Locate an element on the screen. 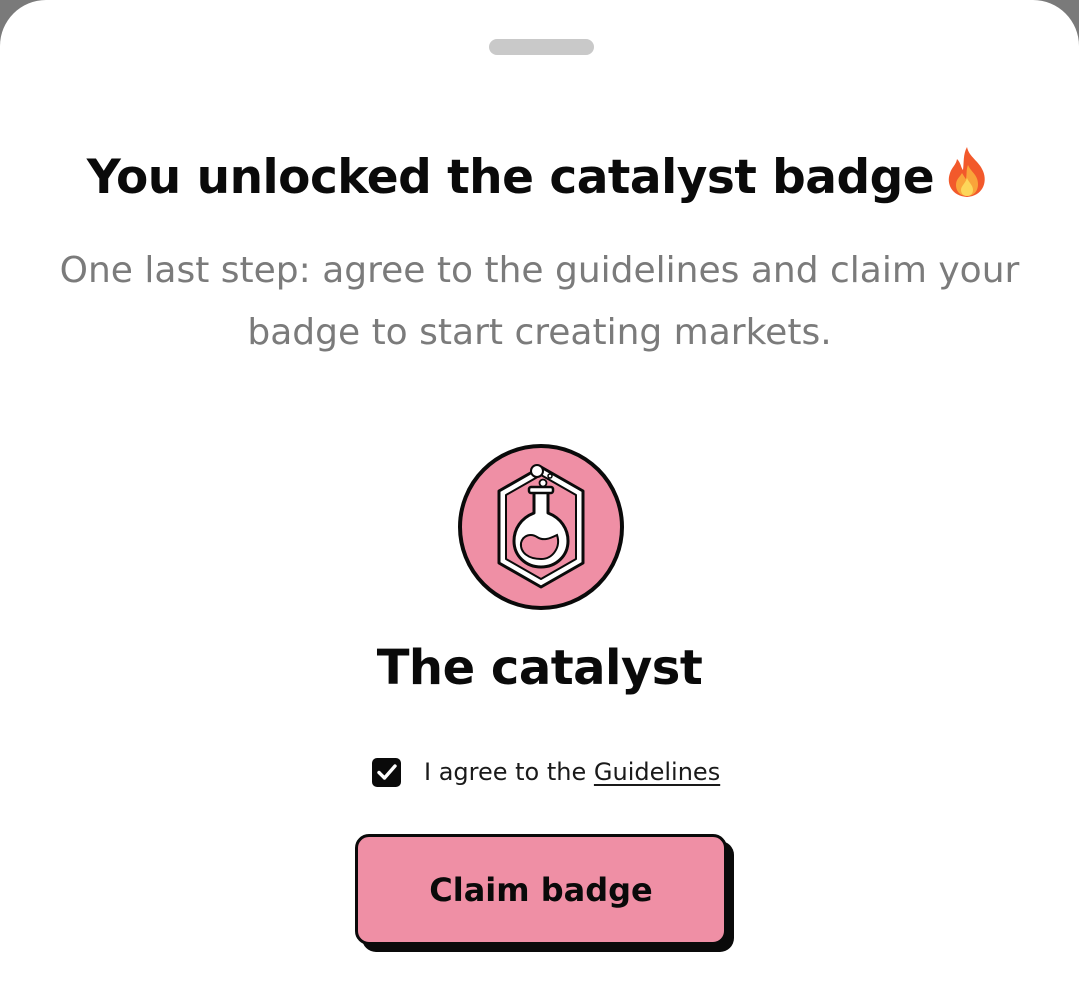 The image size is (1079, 996). agreement-text: I agree to the is located at coordinates (505, 772).